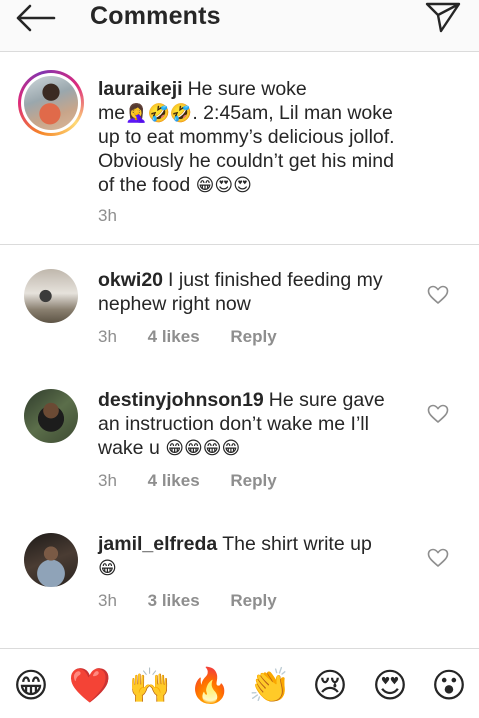 The image size is (479, 718). Describe the element at coordinates (90, 686) in the screenshot. I see `heart-emoji: ❤️` at that location.